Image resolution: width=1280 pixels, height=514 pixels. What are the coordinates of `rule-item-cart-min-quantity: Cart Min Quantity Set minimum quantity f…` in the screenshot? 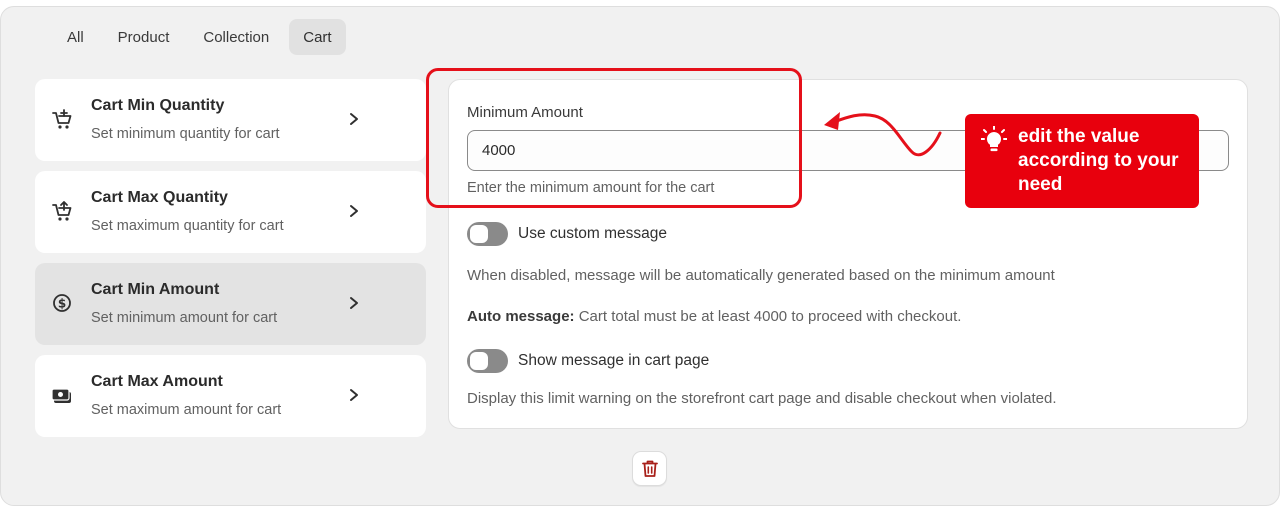 It's located at (230, 120).